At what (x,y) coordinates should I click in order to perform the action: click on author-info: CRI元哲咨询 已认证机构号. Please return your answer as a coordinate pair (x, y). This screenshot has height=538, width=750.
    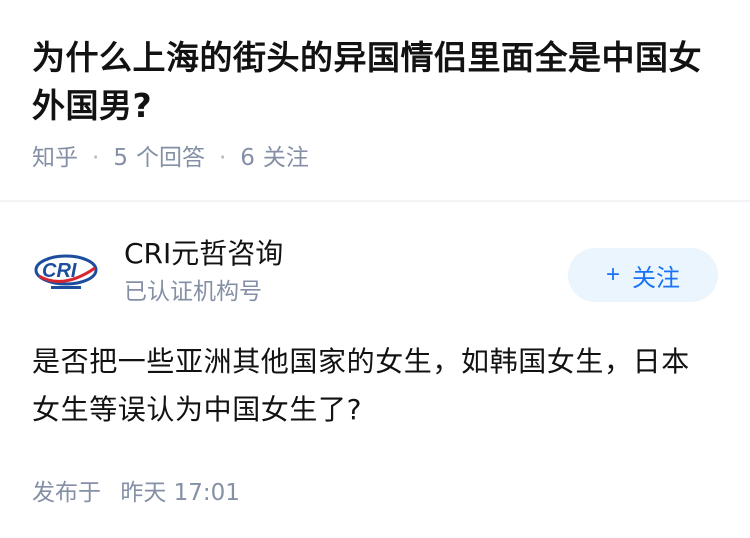
    Looking at the image, I should click on (346, 272).